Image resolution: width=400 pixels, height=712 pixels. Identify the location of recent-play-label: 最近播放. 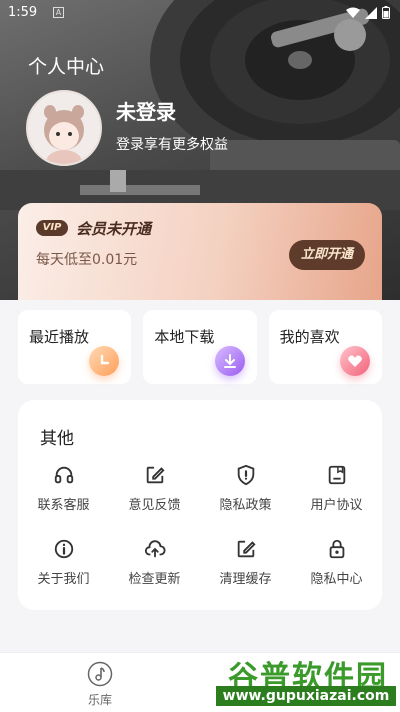
(59, 337).